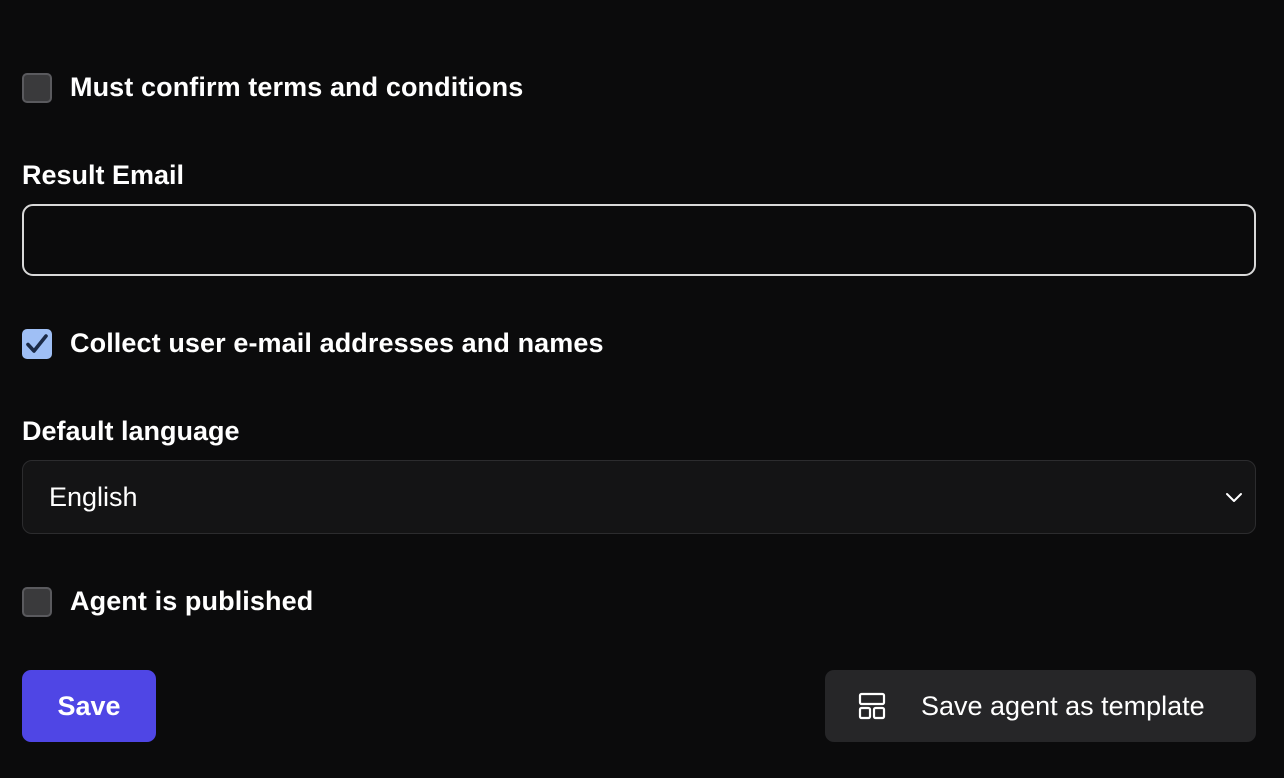 This screenshot has height=778, width=1284. I want to click on terms-checkbox-label: Must confirm terms and conditions, so click(297, 87).